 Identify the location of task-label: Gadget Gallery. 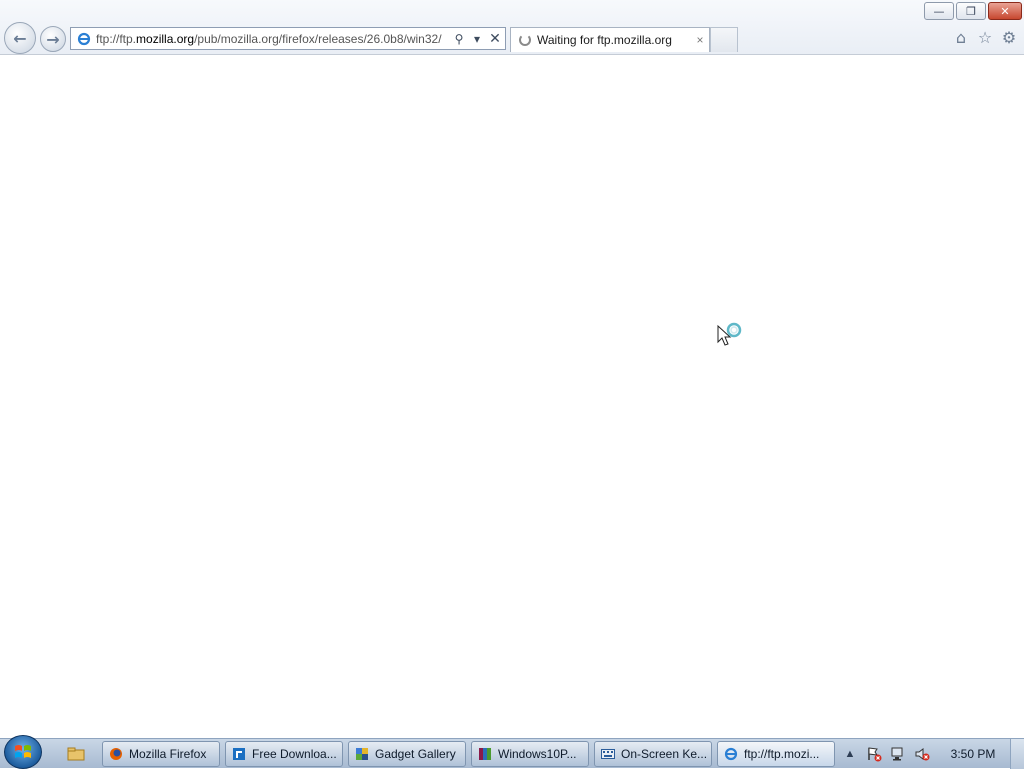
(415, 754).